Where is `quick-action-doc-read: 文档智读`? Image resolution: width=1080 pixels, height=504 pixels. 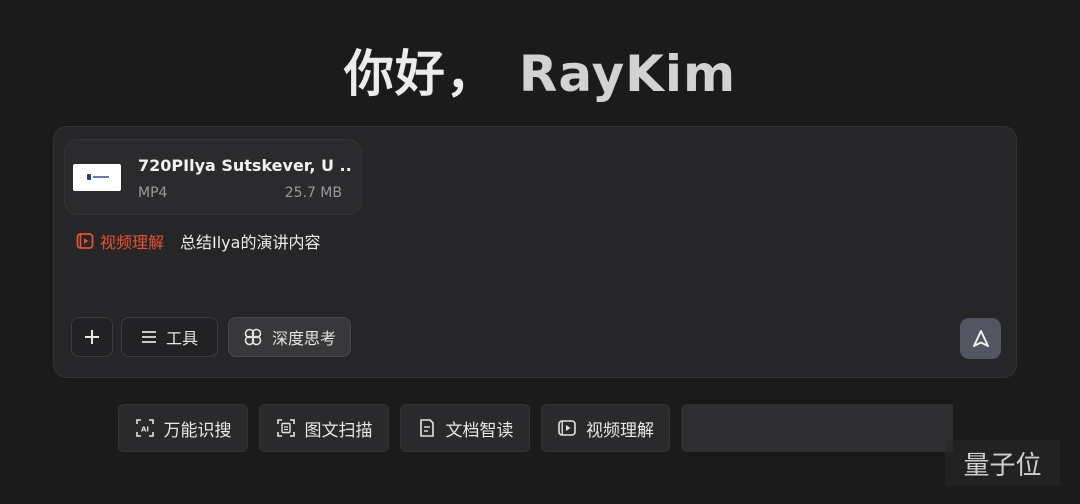
quick-action-doc-read: 文档智读 is located at coordinates (465, 428).